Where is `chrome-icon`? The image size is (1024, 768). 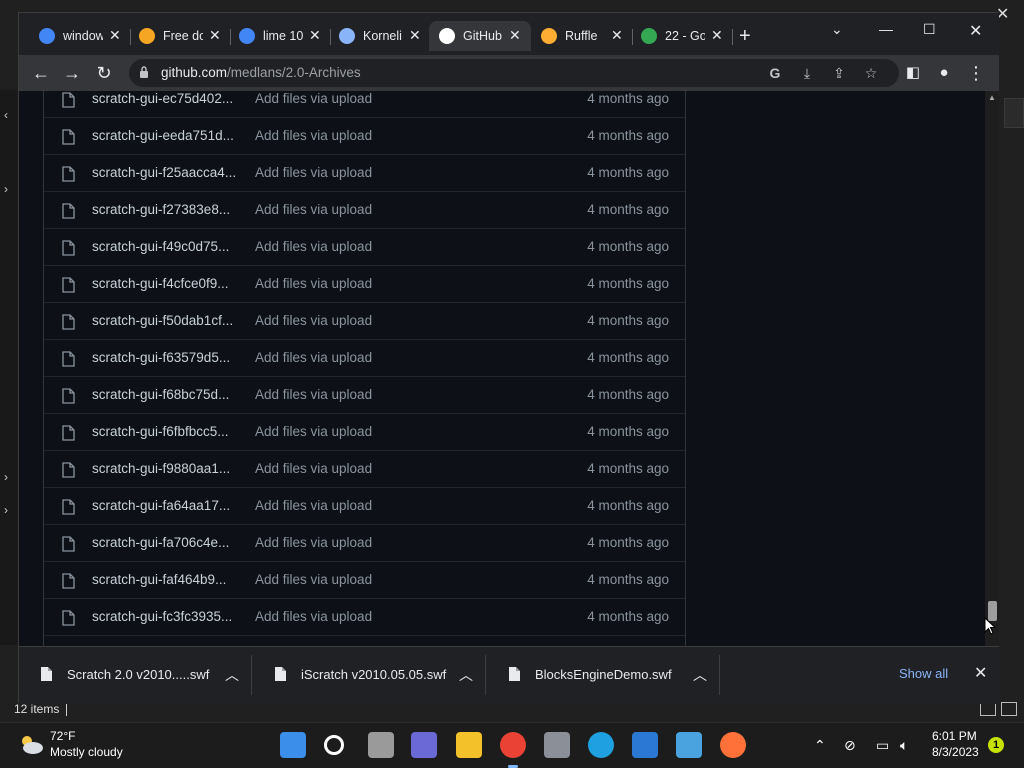
chrome-icon is located at coordinates (513, 750).